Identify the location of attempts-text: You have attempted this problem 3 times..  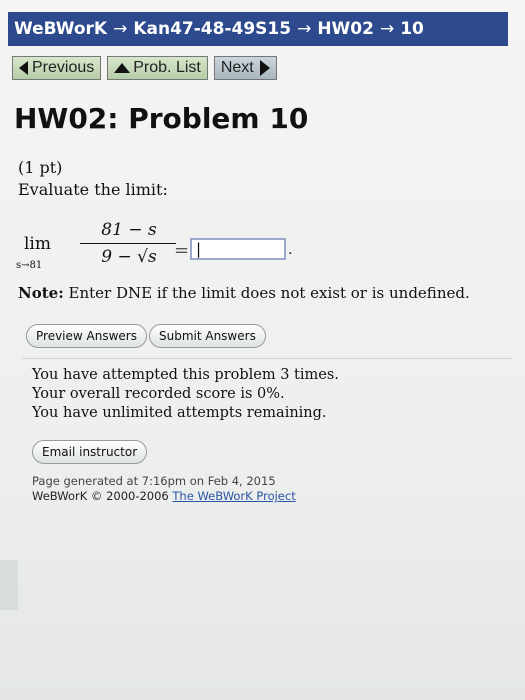
(185, 375).